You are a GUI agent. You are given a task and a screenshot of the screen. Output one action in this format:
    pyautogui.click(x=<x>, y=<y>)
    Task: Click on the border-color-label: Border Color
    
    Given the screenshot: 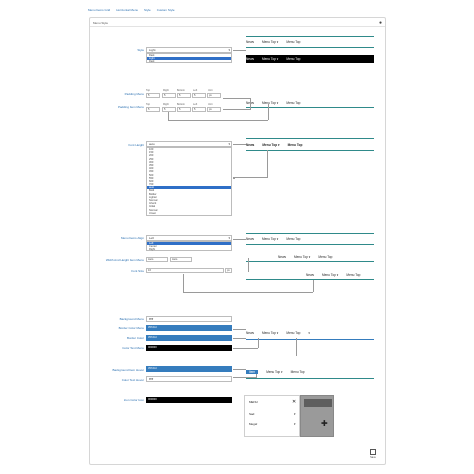 What is the action you would take?
    pyautogui.click(x=135, y=338)
    